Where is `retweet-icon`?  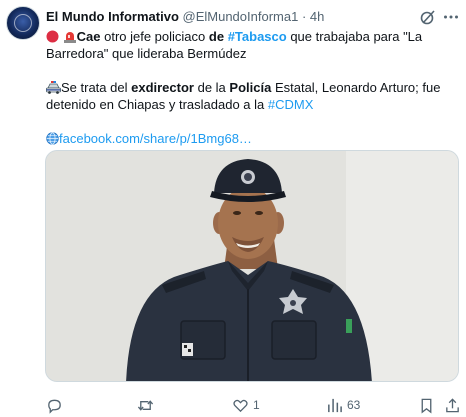 retweet-icon is located at coordinates (145, 405).